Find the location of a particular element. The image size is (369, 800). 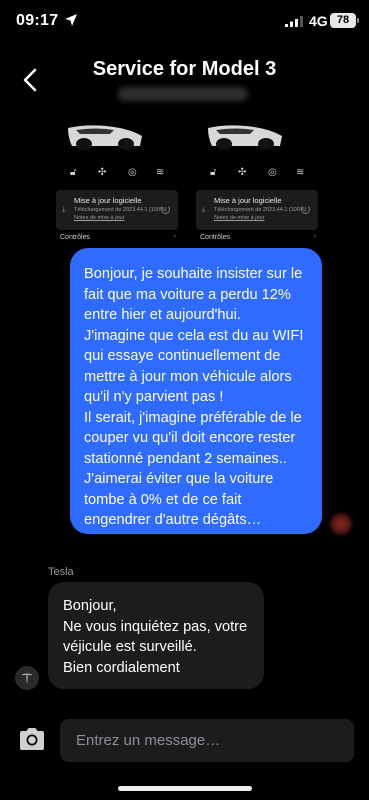

blurred-subtitle is located at coordinates (183, 94).